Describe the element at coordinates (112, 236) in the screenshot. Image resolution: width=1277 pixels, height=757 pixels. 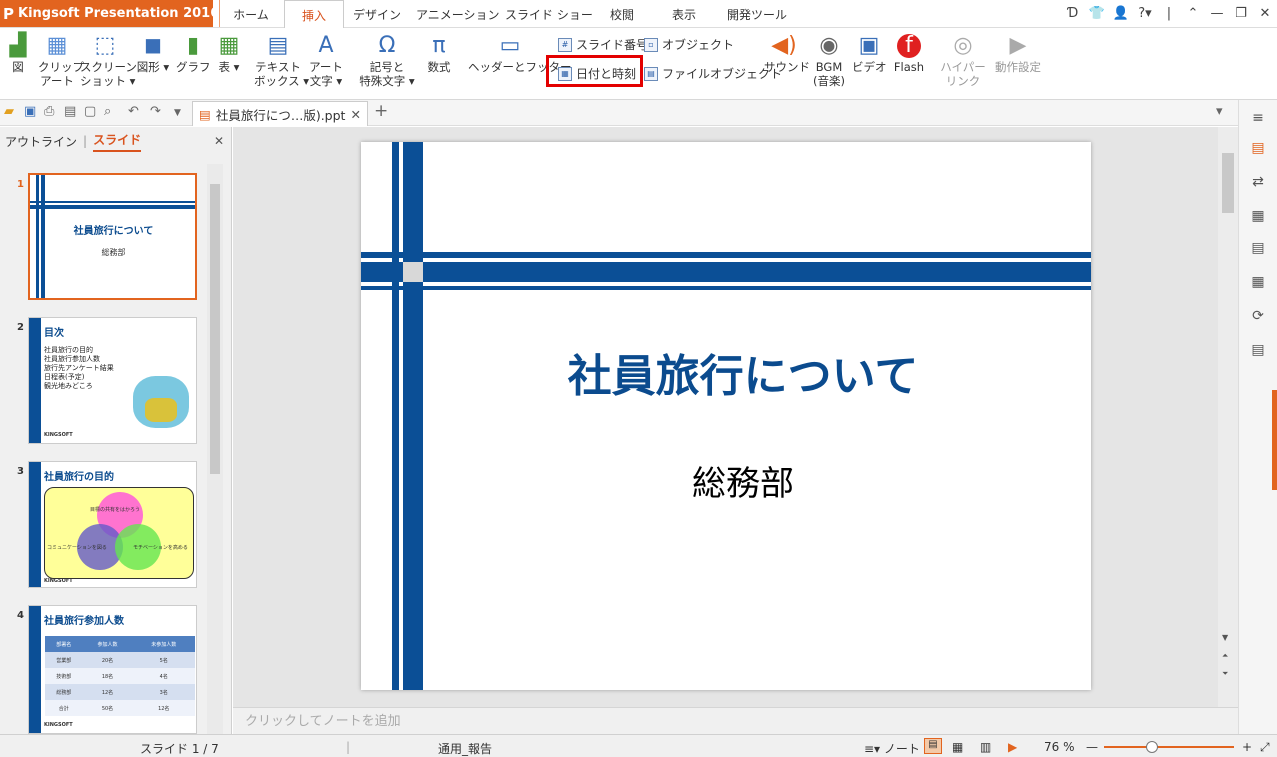
I see `slide-thumb-1: 社員旅行について 総務部` at that location.